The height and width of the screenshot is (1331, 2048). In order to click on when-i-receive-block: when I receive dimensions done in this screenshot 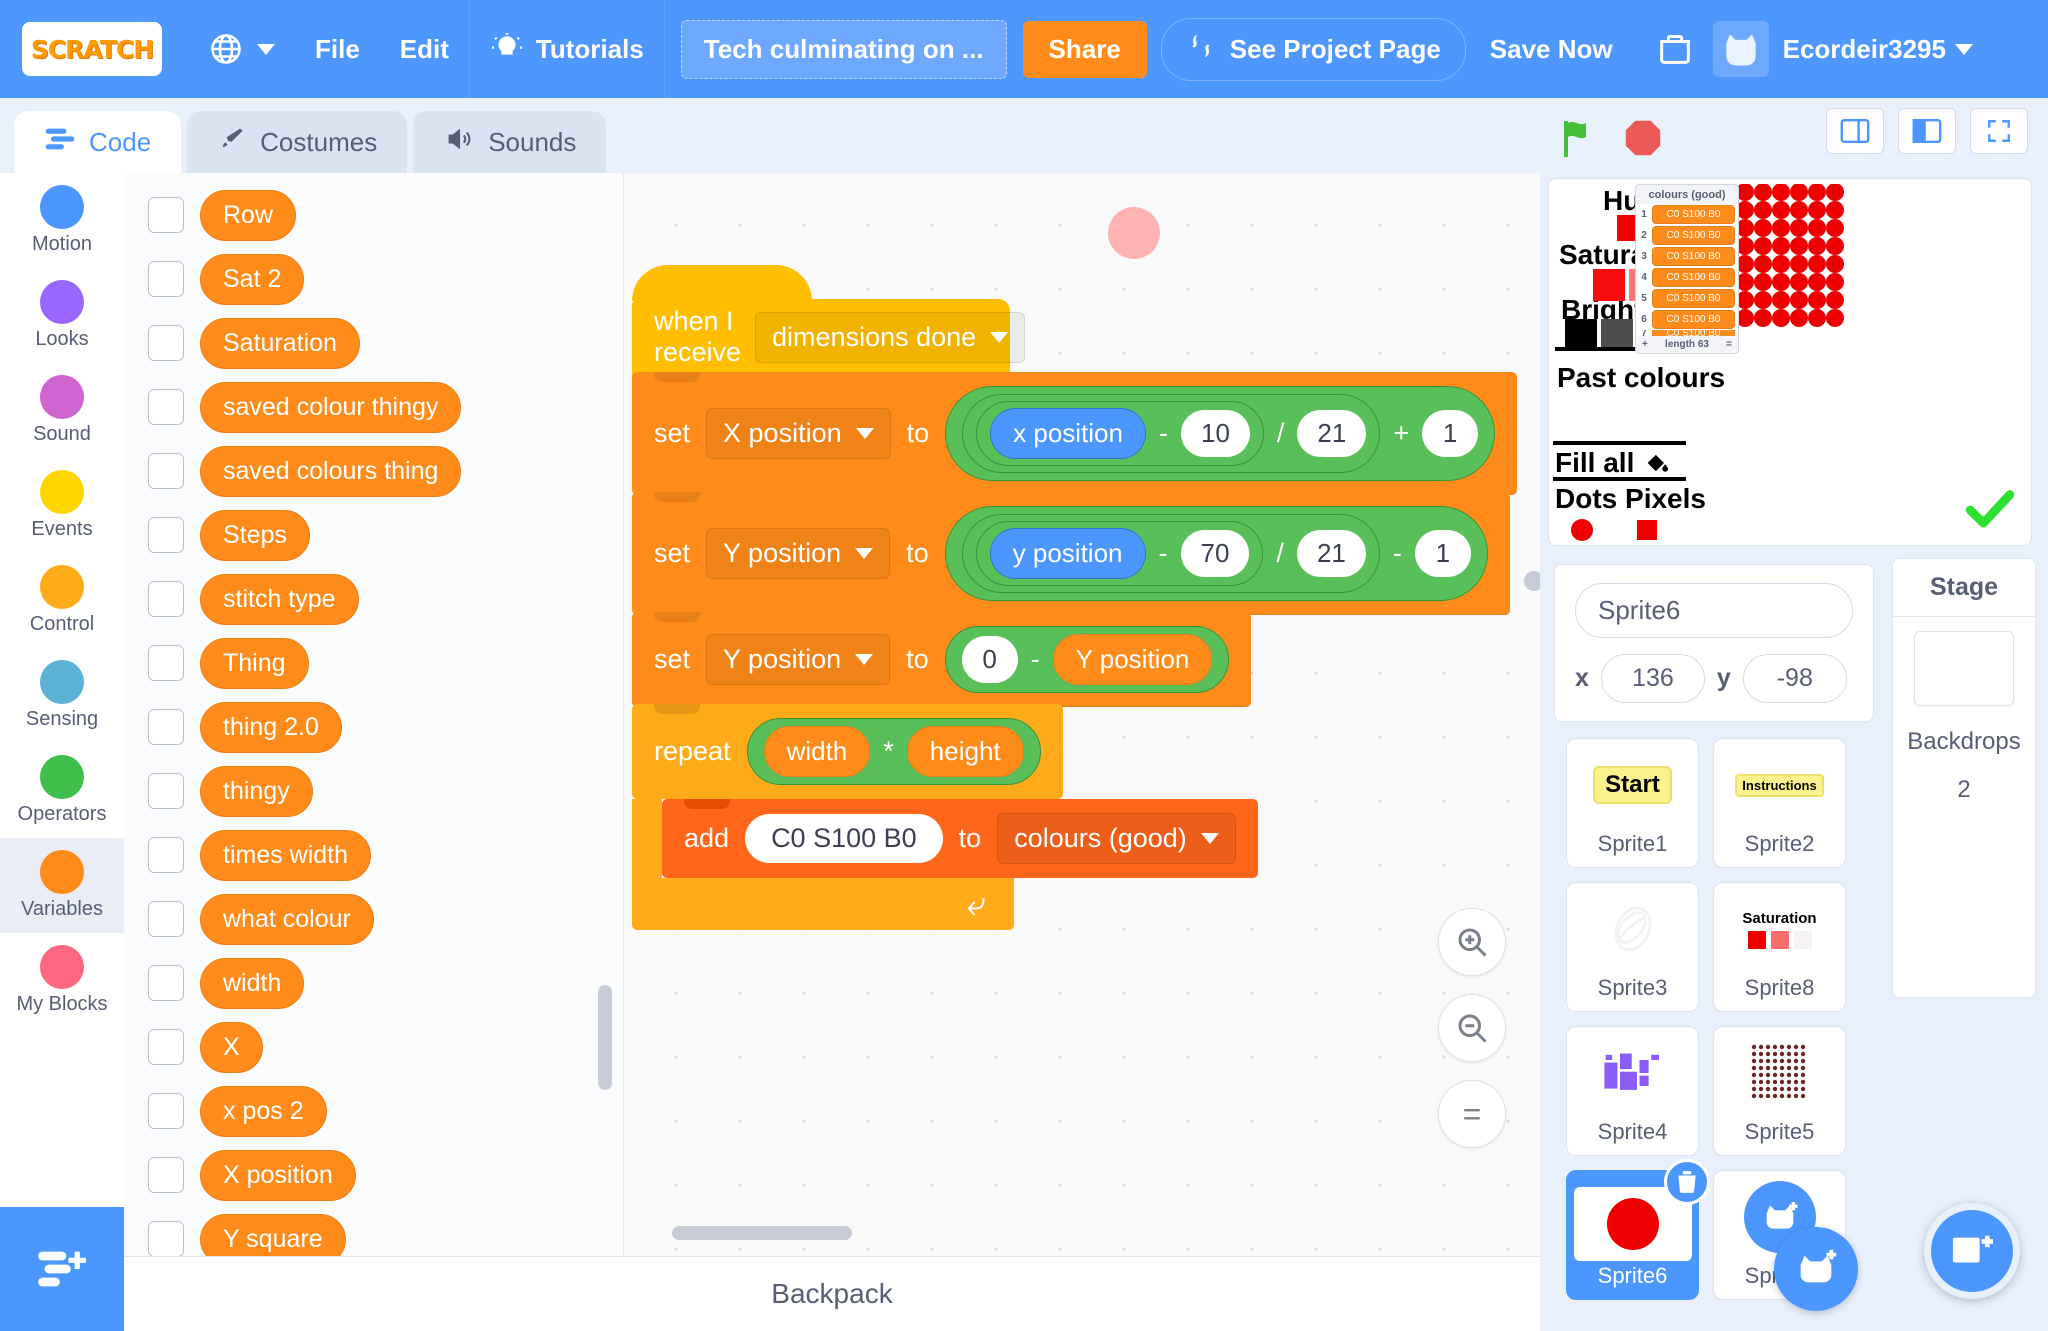, I will do `click(829, 320)`.